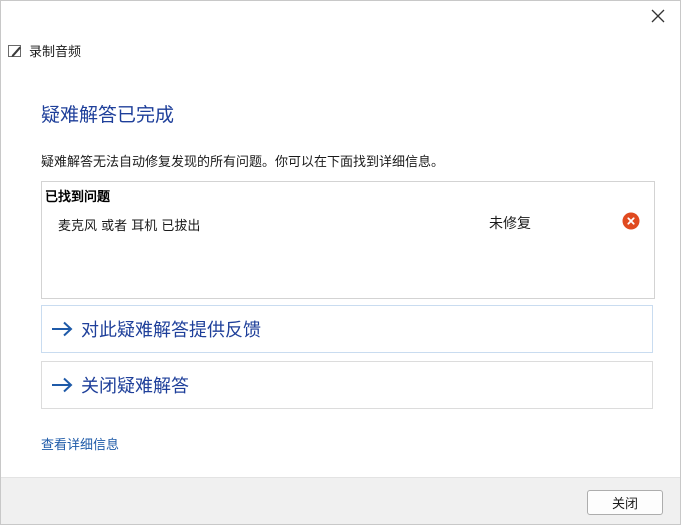  What do you see at coordinates (347, 329) in the screenshot?
I see `feedback-link: 对此疑难解答提供反馈` at bounding box center [347, 329].